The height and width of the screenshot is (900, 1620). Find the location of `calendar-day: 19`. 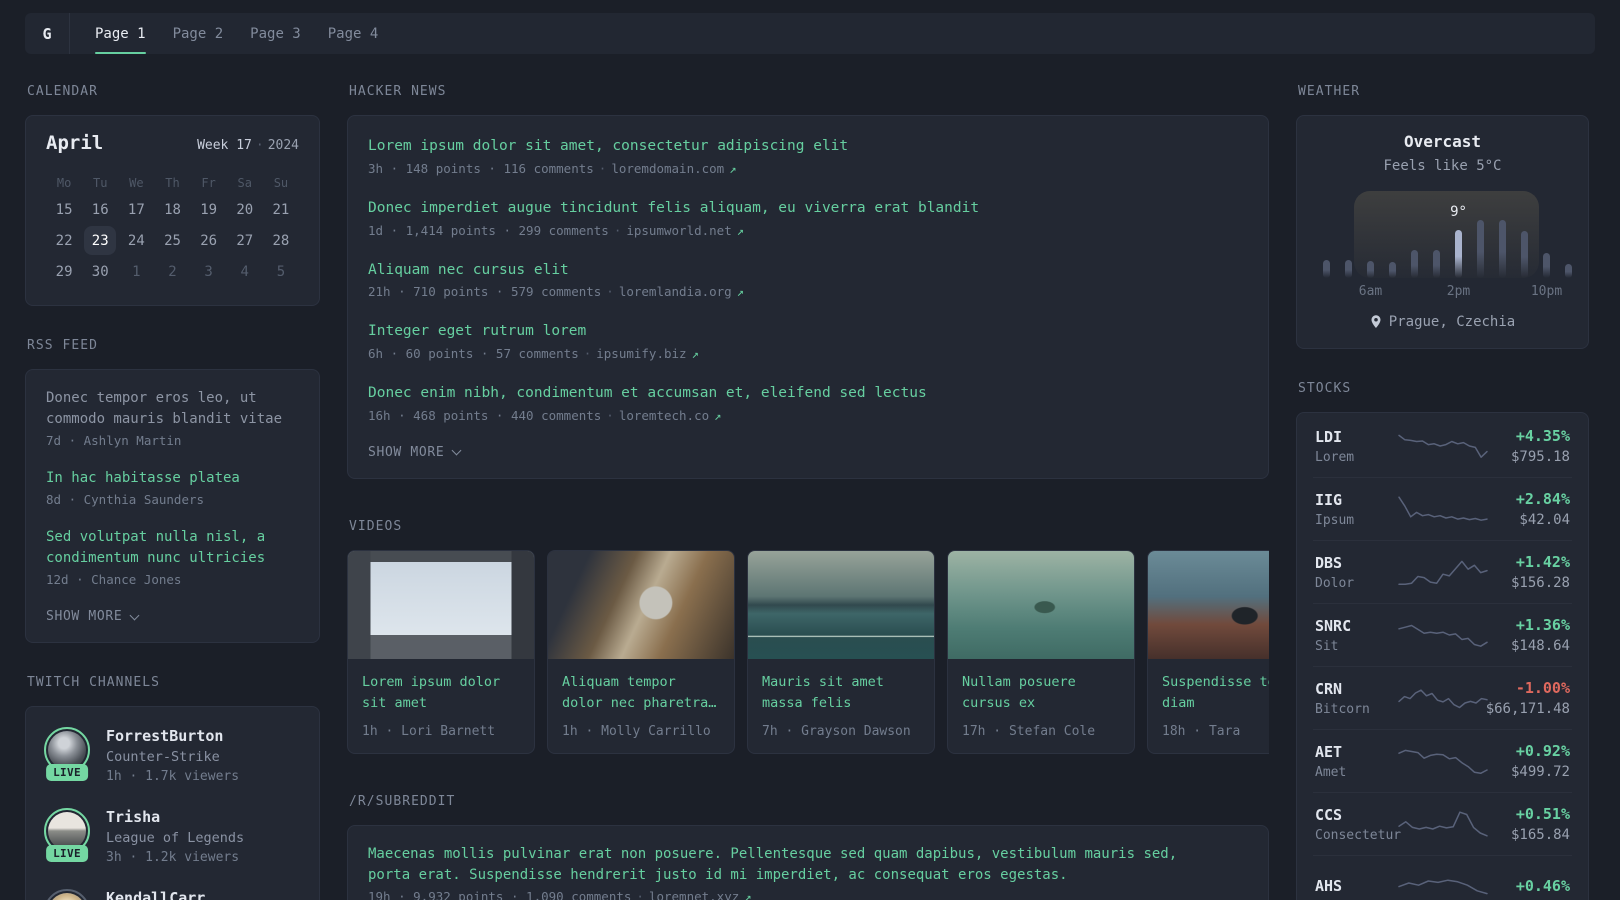

calendar-day: 19 is located at coordinates (209, 209).